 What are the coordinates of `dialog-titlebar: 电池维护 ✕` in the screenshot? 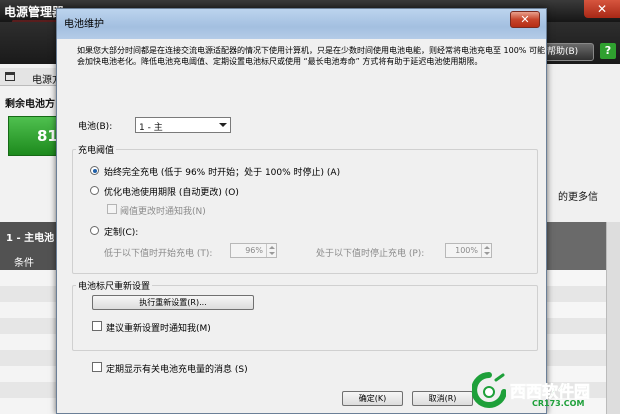 It's located at (301, 24).